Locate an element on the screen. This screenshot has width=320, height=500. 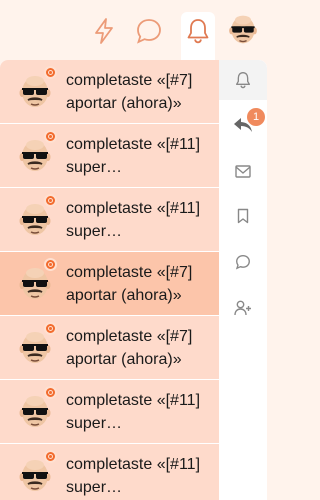
chat-icon is located at coordinates (242, 262).